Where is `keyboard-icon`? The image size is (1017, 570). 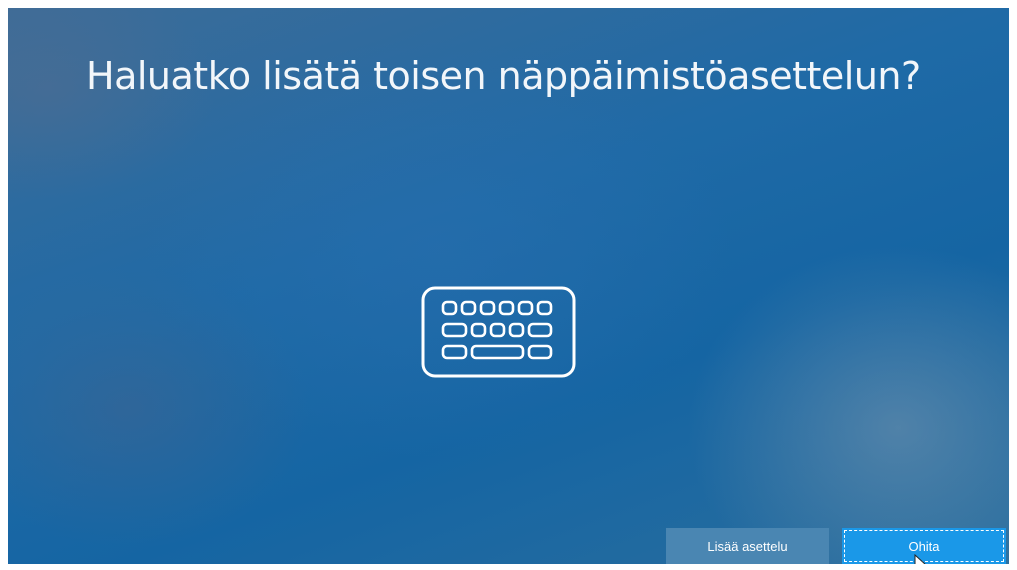 keyboard-icon is located at coordinates (498, 332).